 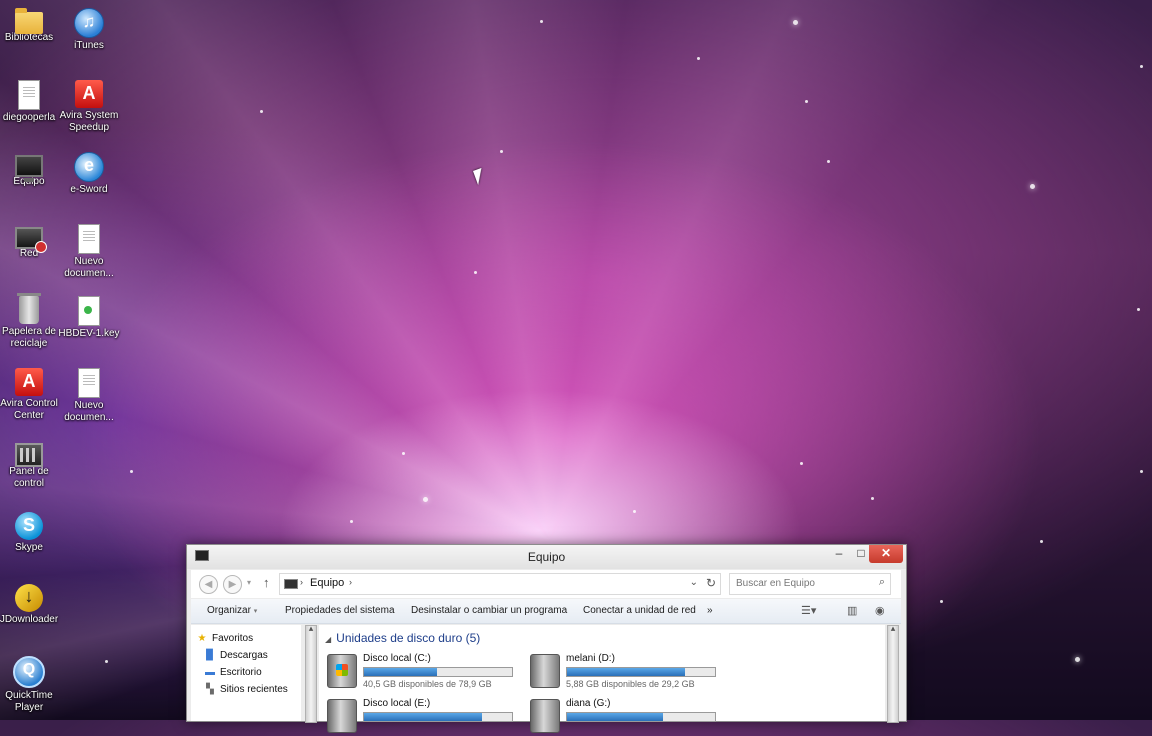 What do you see at coordinates (775, 583) in the screenshot?
I see `search-placeholder: Buscar en Equipo` at bounding box center [775, 583].